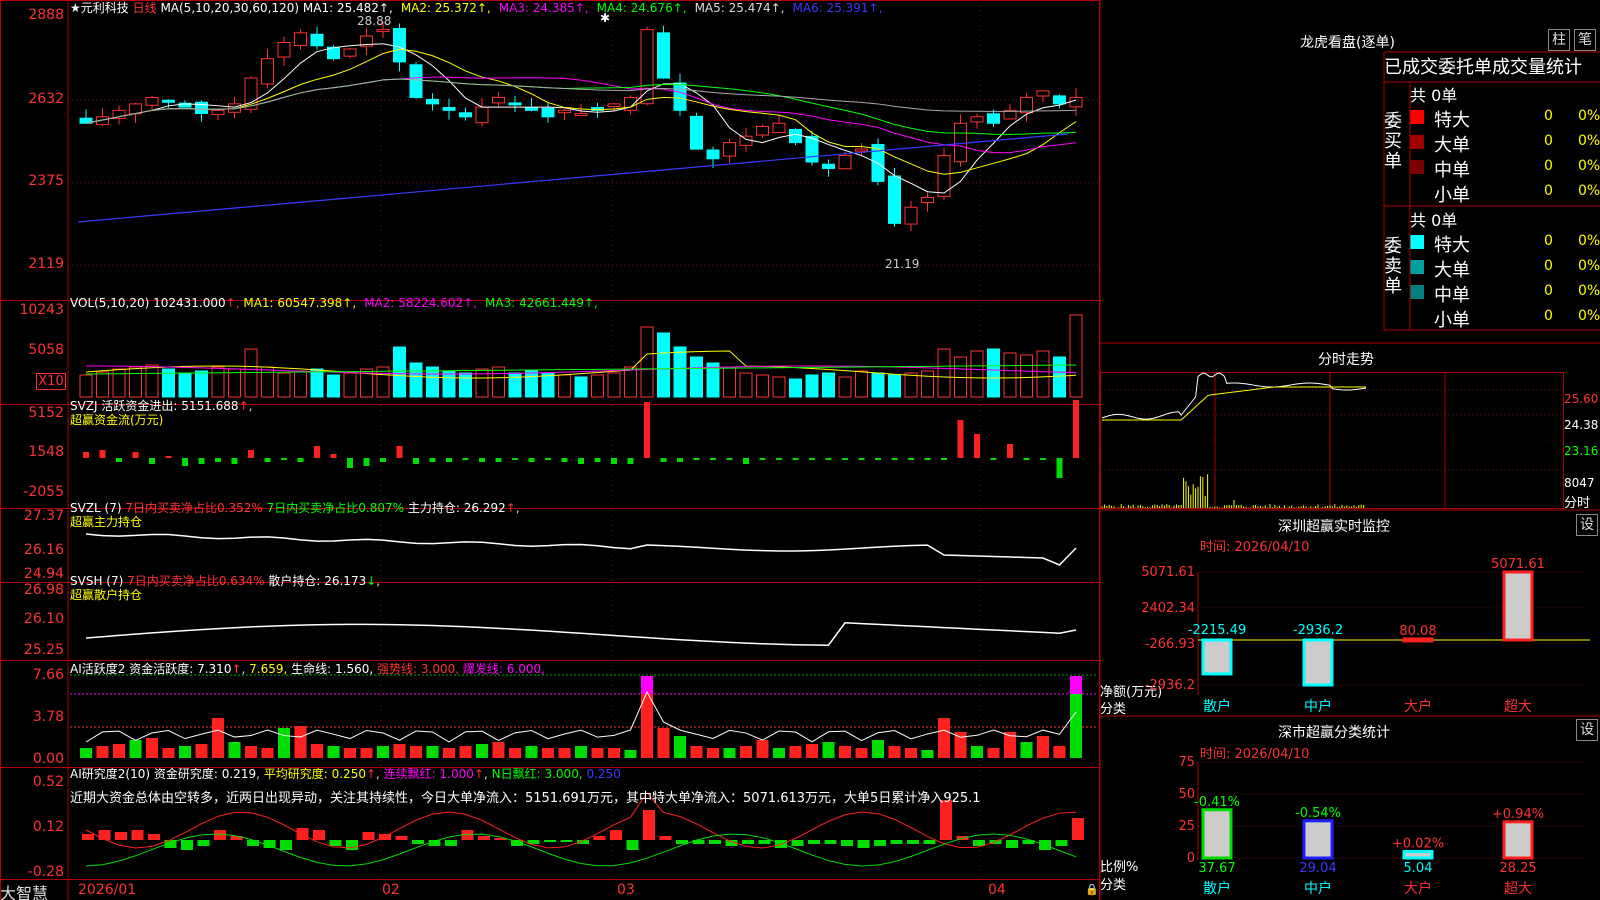  Describe the element at coordinates (196, 581) in the screenshot. I see `svsh-t1: 7日内买卖净占比0.634%` at that location.